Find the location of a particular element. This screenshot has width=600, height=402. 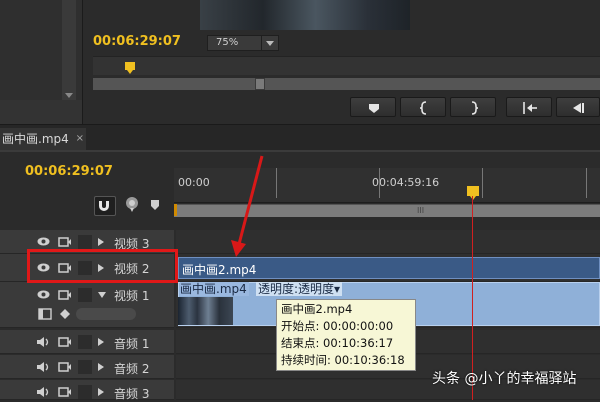

globe-marker-icon is located at coordinates (132, 204).